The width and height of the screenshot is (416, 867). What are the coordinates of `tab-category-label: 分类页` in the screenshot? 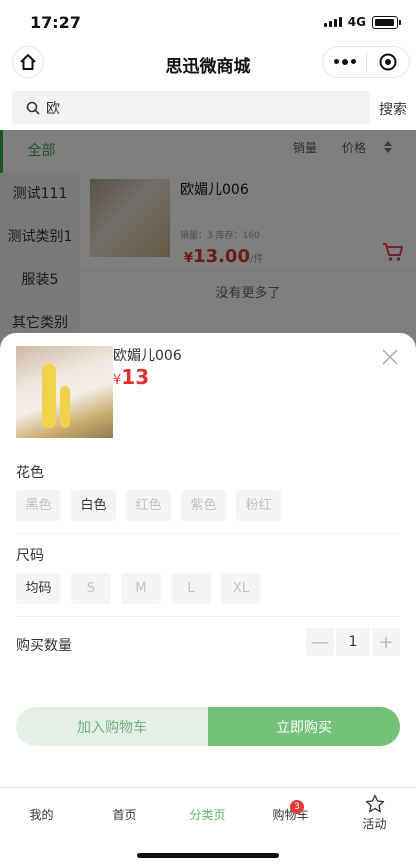 It's located at (207, 815).